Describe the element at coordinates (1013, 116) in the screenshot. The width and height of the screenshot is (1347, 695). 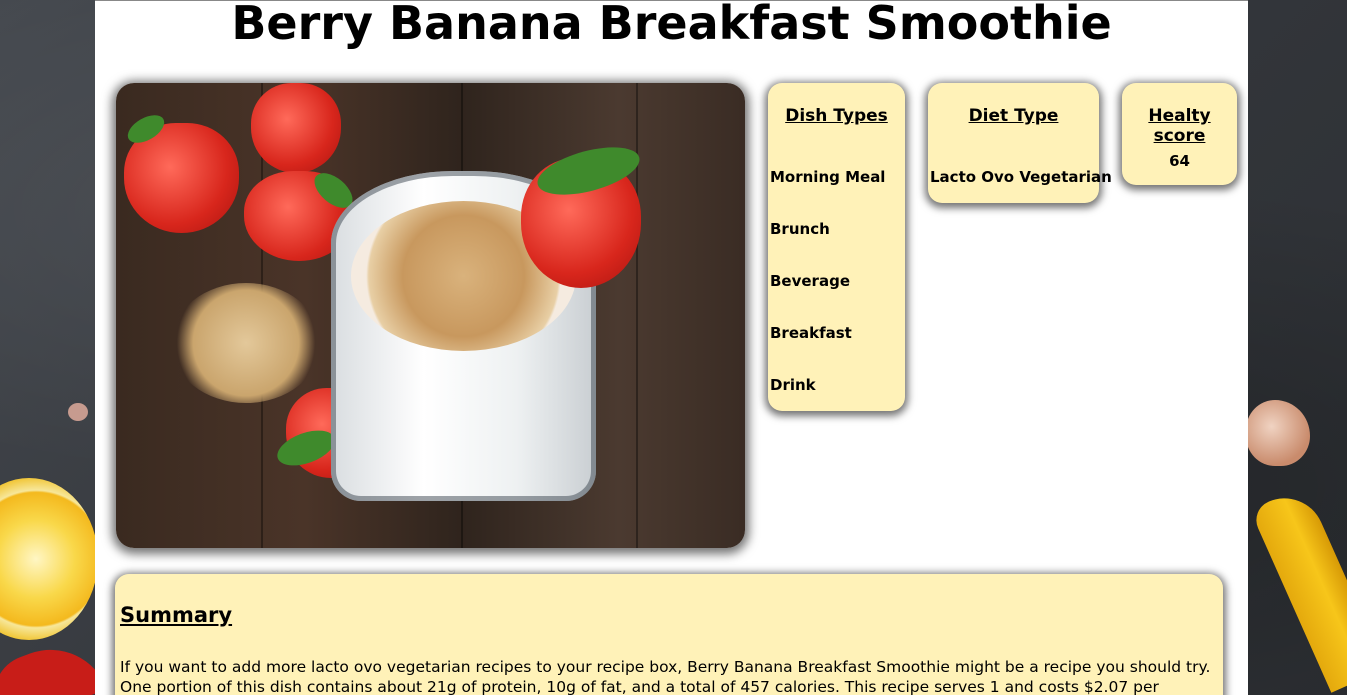
I see `diet-type-heading: Diet Type` at that location.